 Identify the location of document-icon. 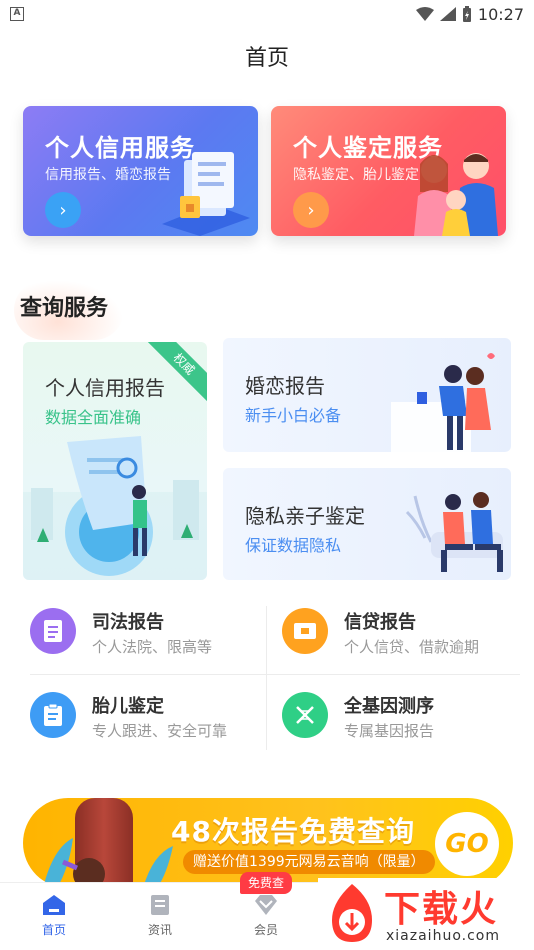
(53, 631).